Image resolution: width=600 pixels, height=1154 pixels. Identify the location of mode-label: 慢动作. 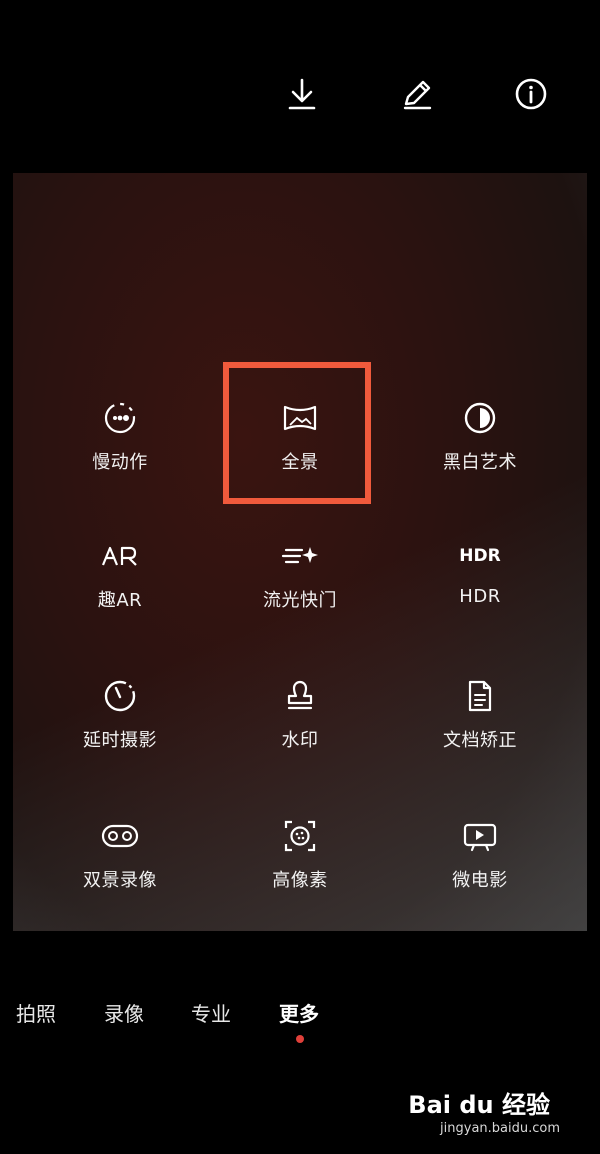
(120, 462).